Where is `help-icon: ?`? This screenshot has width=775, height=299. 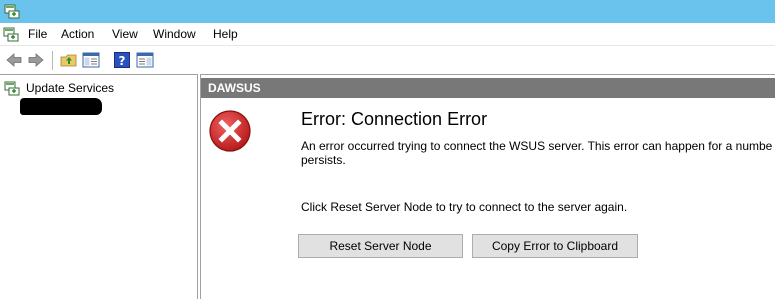
help-icon: ? is located at coordinates (122, 60).